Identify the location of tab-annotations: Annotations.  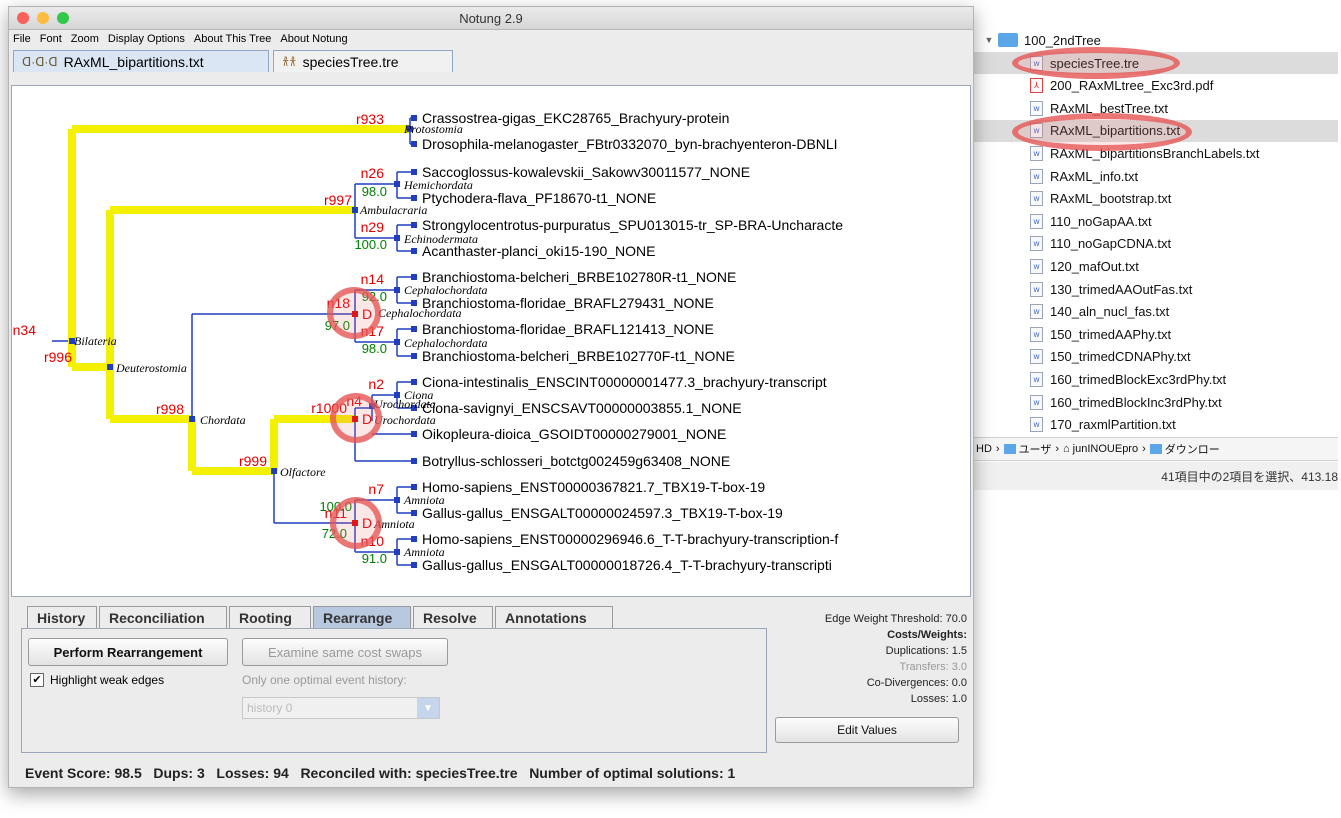
(554, 617).